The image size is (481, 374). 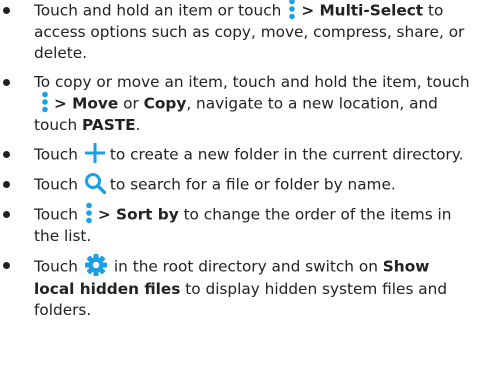 What do you see at coordinates (252, 184) in the screenshot?
I see `item-text: to search for a file or folder by name.` at bounding box center [252, 184].